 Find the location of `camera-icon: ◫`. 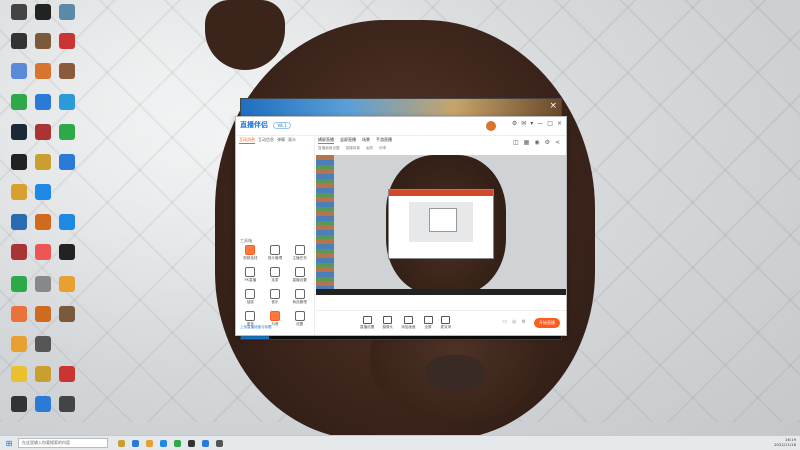

camera-icon: ◫ is located at coordinates (516, 142).